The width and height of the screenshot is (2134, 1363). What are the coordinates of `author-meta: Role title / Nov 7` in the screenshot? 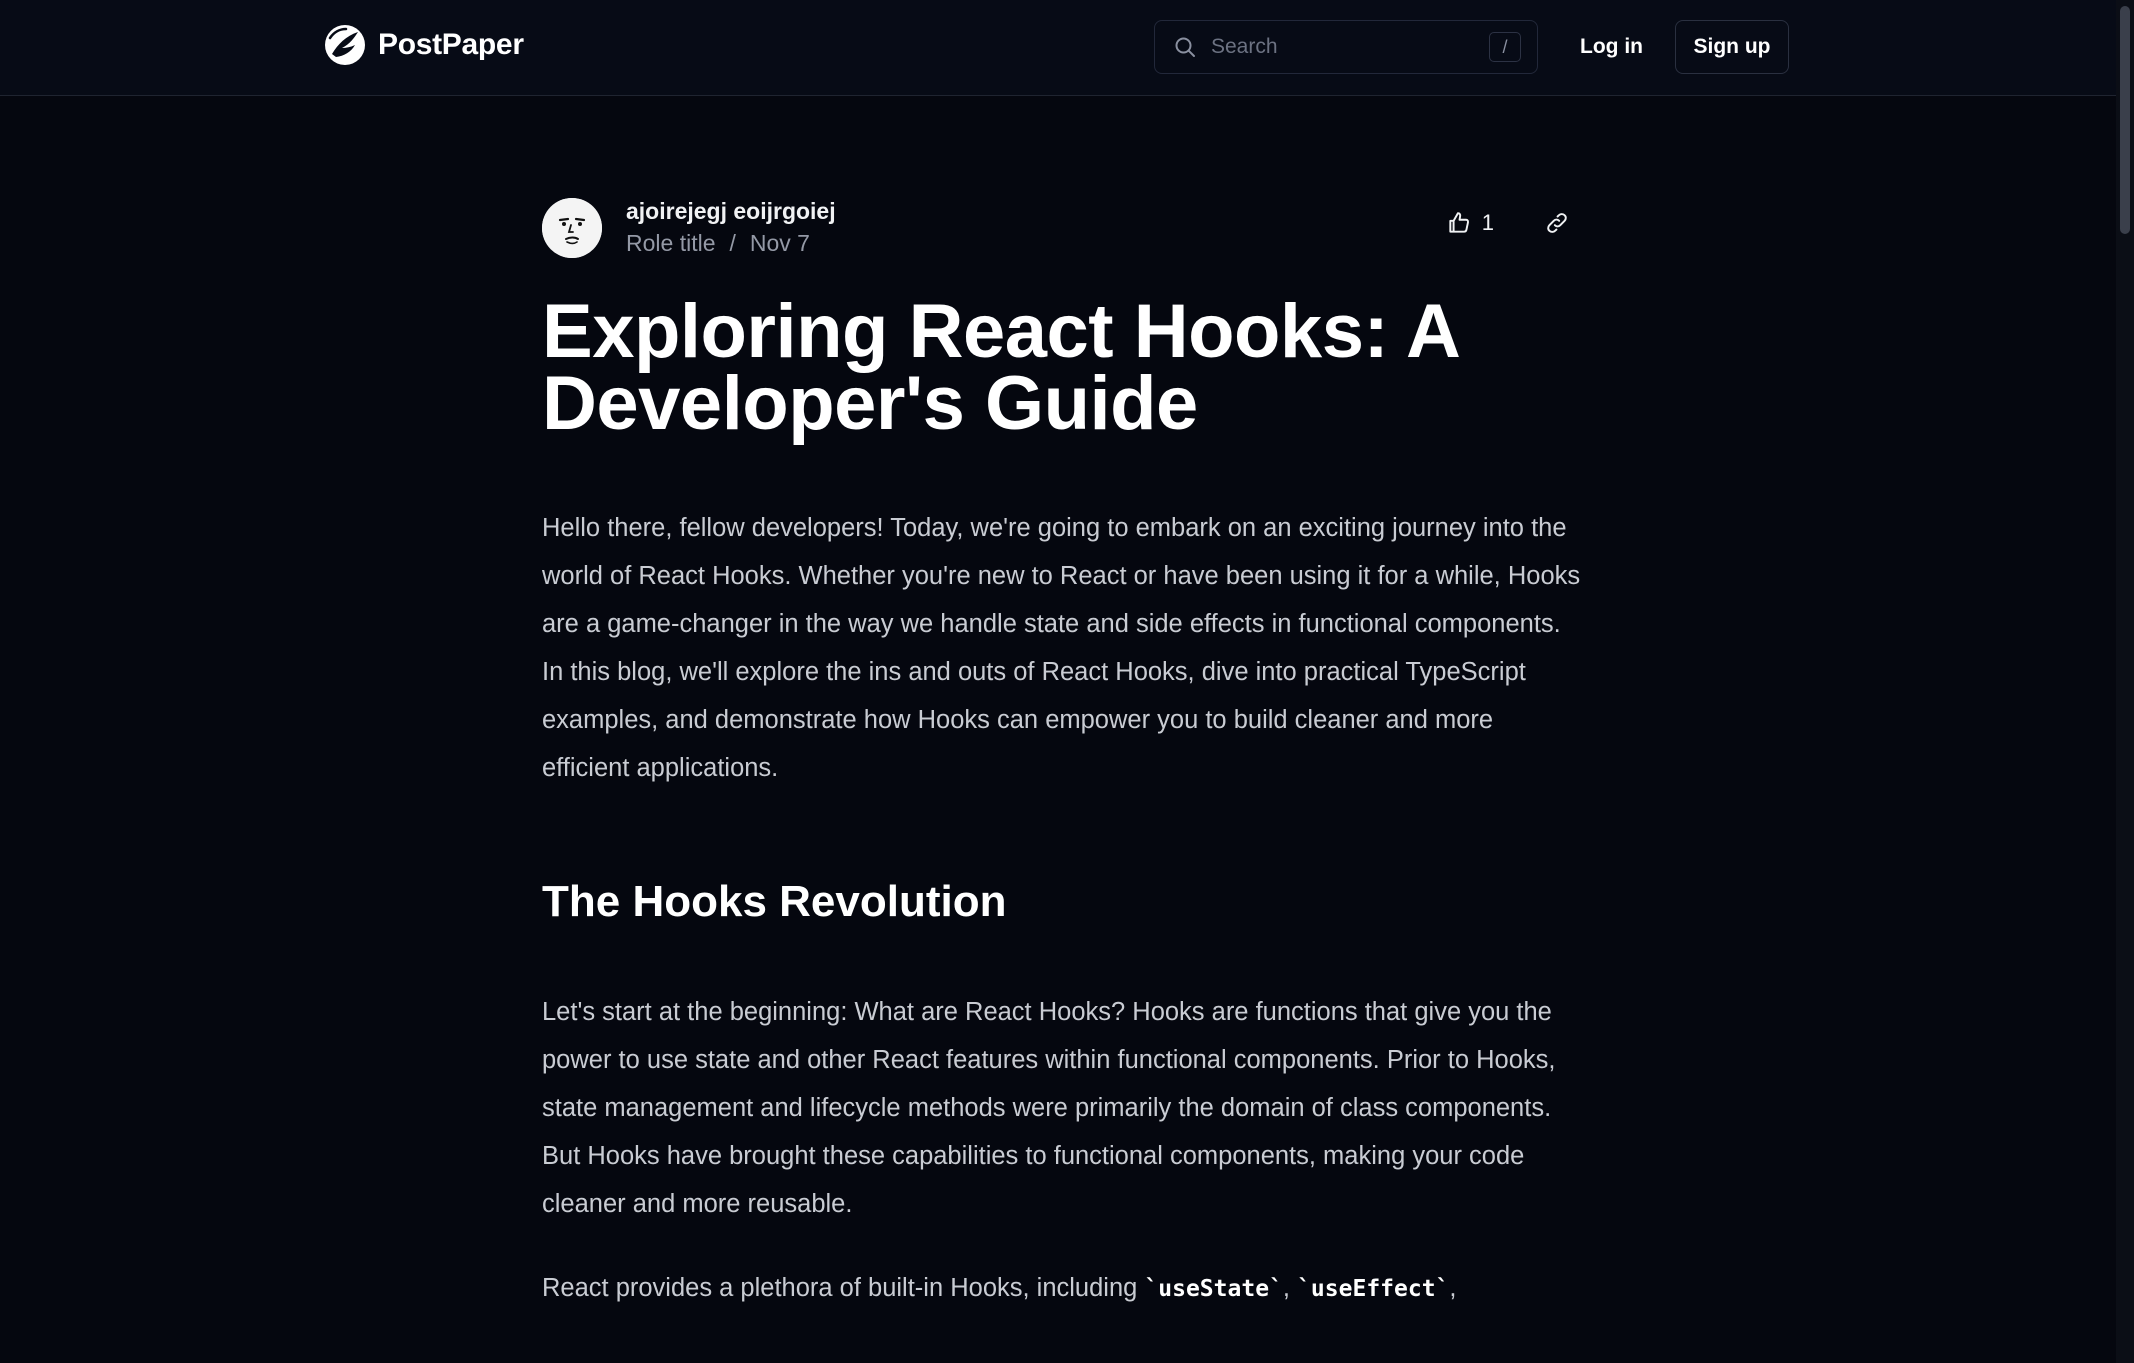 It's located at (731, 243).